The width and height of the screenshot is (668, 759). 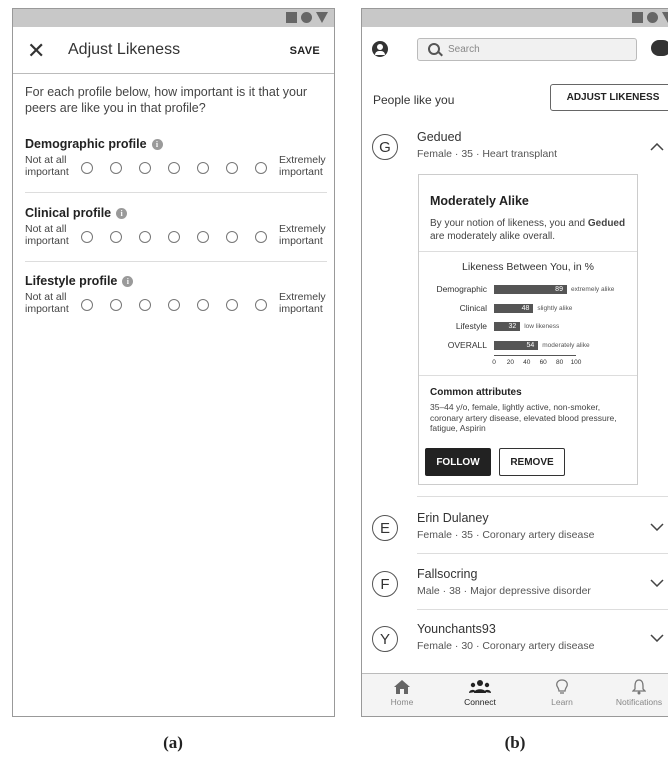 What do you see at coordinates (385, 639) in the screenshot?
I see `avatar: Y` at bounding box center [385, 639].